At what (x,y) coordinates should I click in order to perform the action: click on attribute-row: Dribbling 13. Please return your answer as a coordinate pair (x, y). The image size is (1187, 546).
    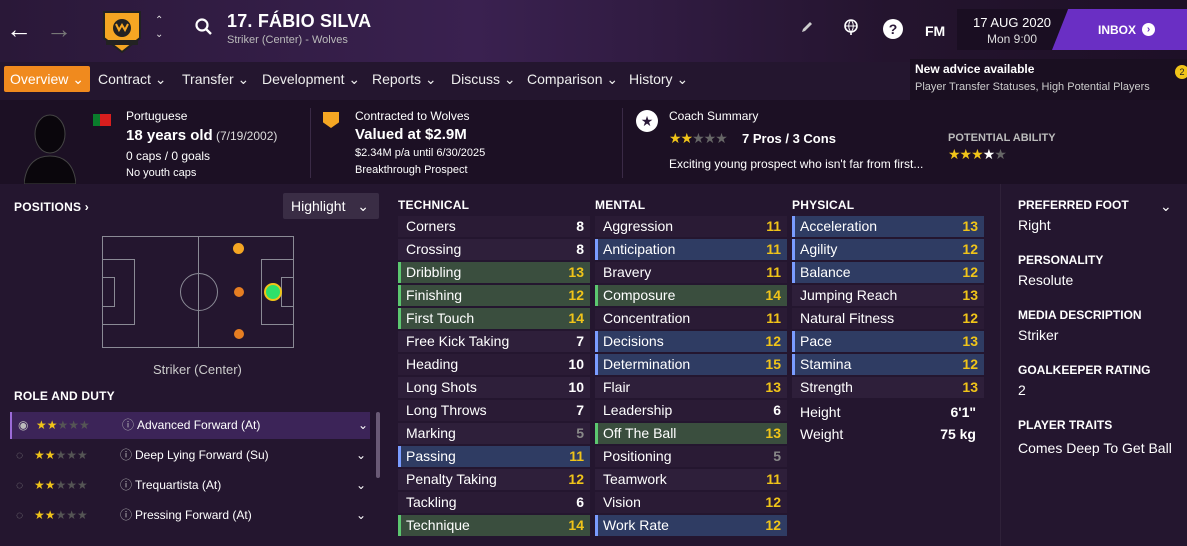
    Looking at the image, I should click on (494, 272).